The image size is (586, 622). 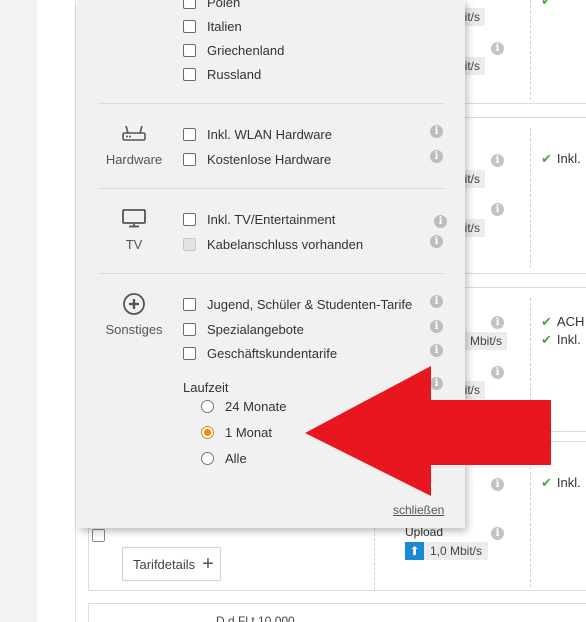 What do you see at coordinates (134, 329) in the screenshot?
I see `group-label-sonstiges: Sonstiges` at bounding box center [134, 329].